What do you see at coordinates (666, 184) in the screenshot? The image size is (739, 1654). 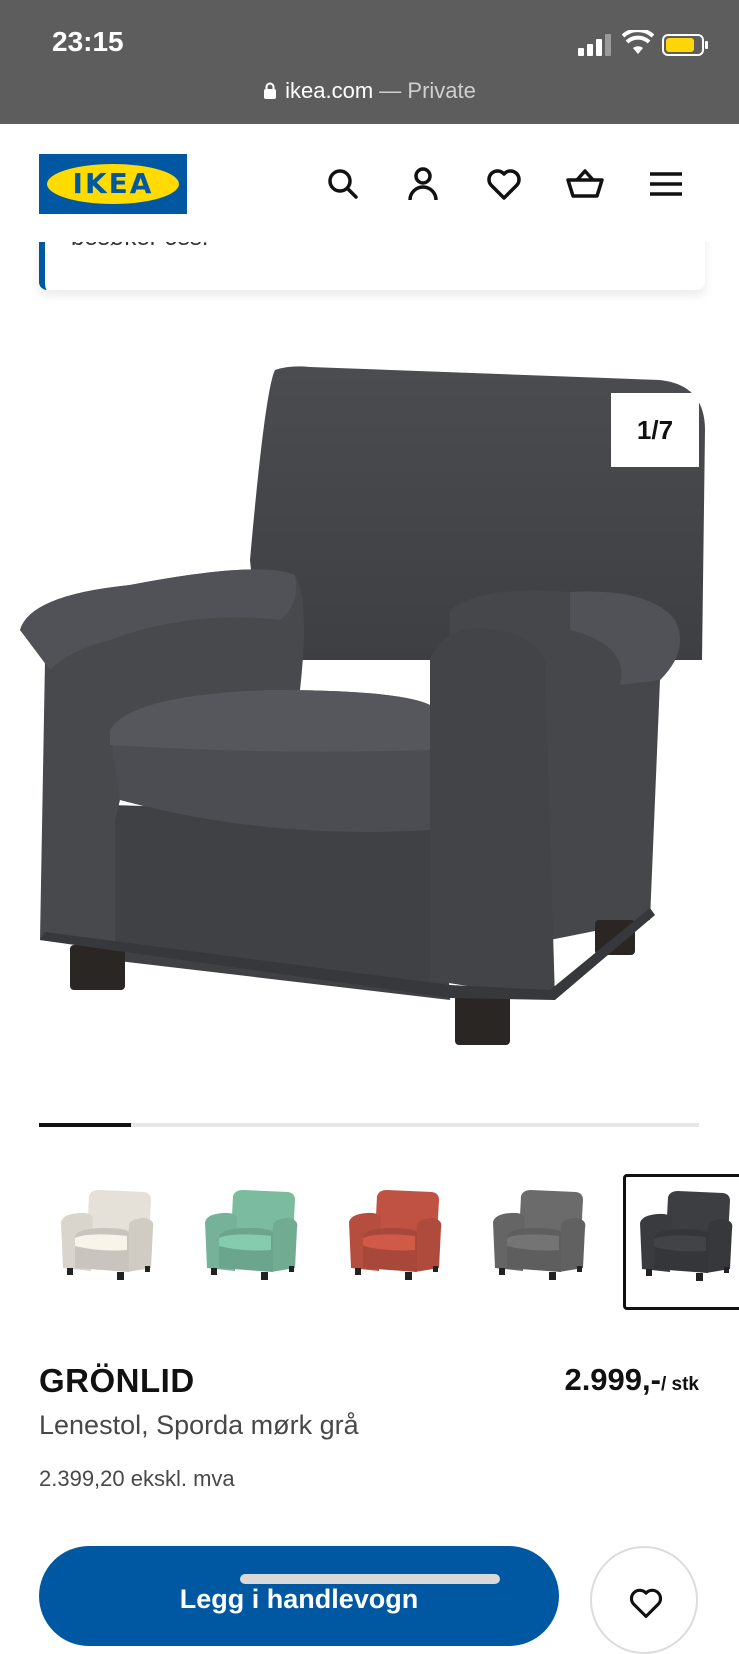 I see `menu-icon` at bounding box center [666, 184].